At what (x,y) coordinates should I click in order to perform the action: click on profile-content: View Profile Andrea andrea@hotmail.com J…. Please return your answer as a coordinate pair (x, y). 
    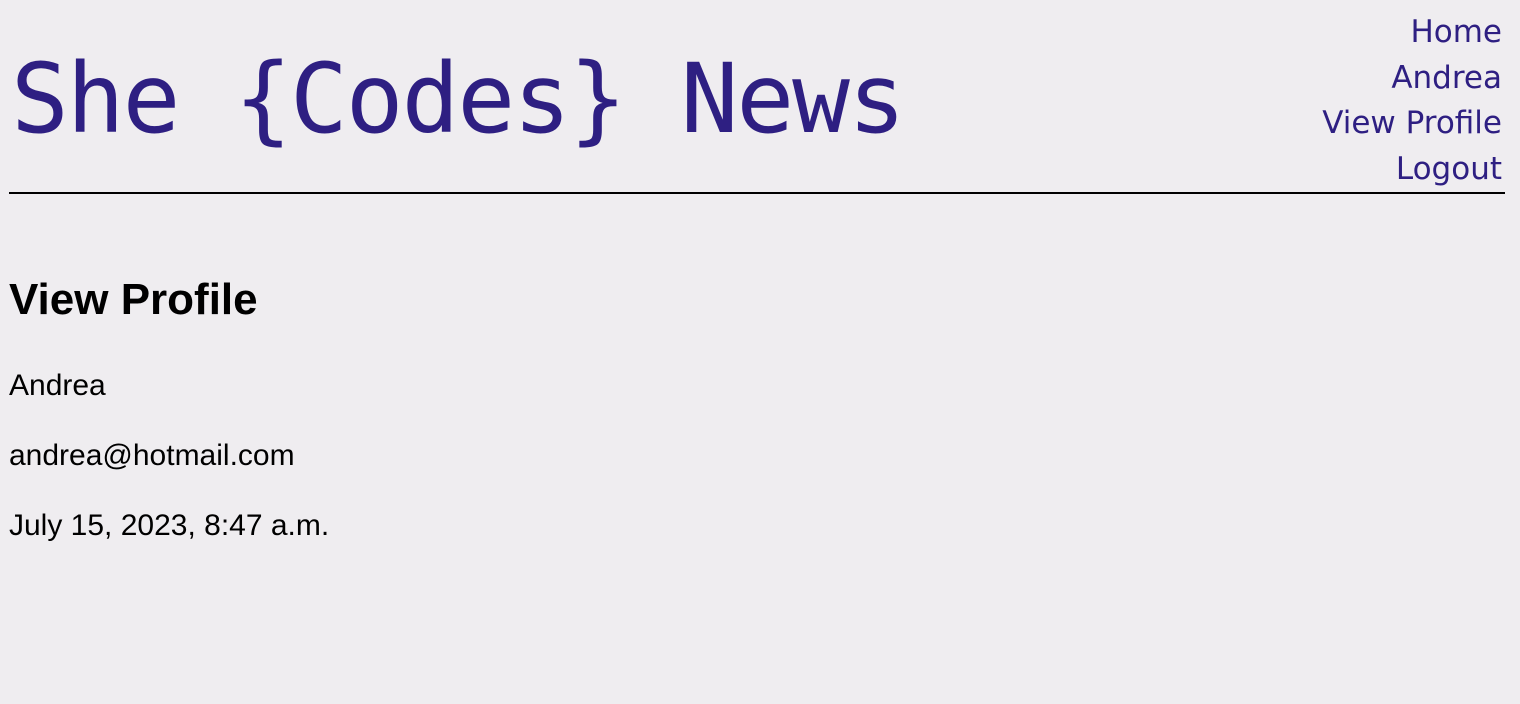
    Looking at the image, I should click on (169, 408).